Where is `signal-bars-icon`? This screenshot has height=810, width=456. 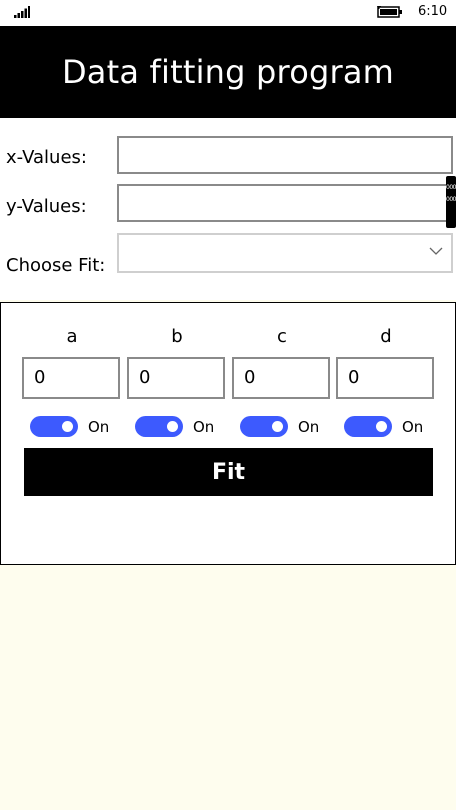
signal-bars-icon is located at coordinates (22, 12).